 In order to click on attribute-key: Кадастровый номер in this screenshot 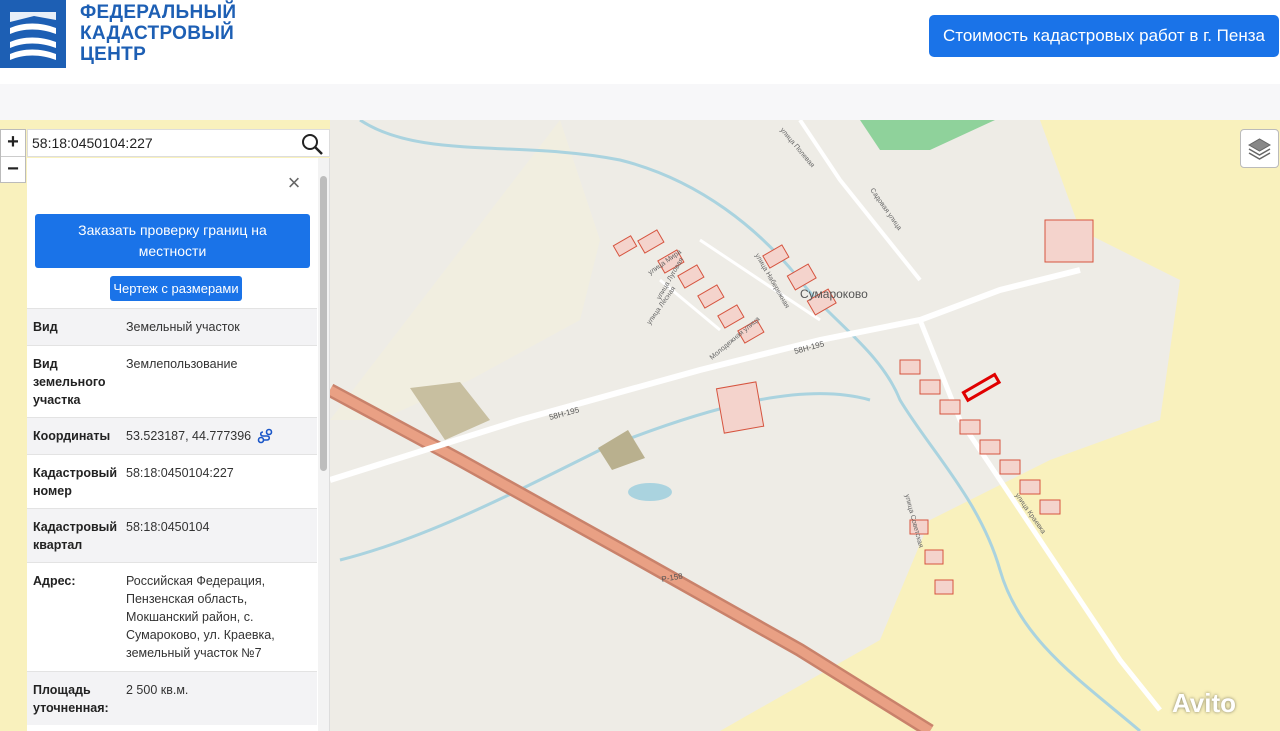, I will do `click(75, 482)`.